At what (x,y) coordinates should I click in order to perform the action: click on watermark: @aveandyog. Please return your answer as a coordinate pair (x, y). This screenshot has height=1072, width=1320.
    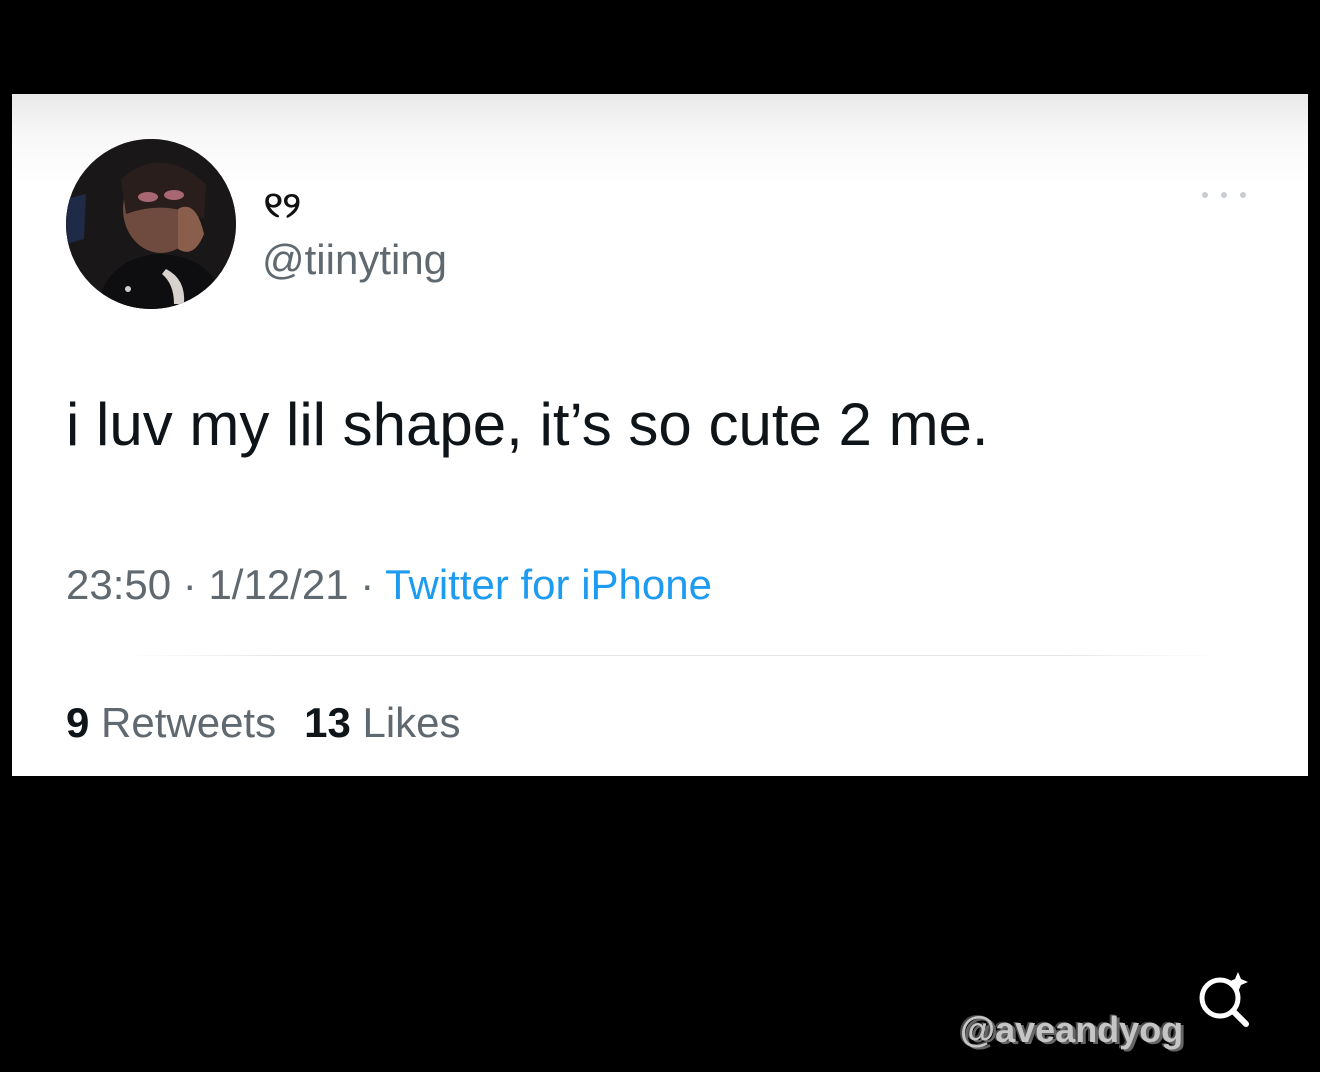
    Looking at the image, I should click on (1072, 1029).